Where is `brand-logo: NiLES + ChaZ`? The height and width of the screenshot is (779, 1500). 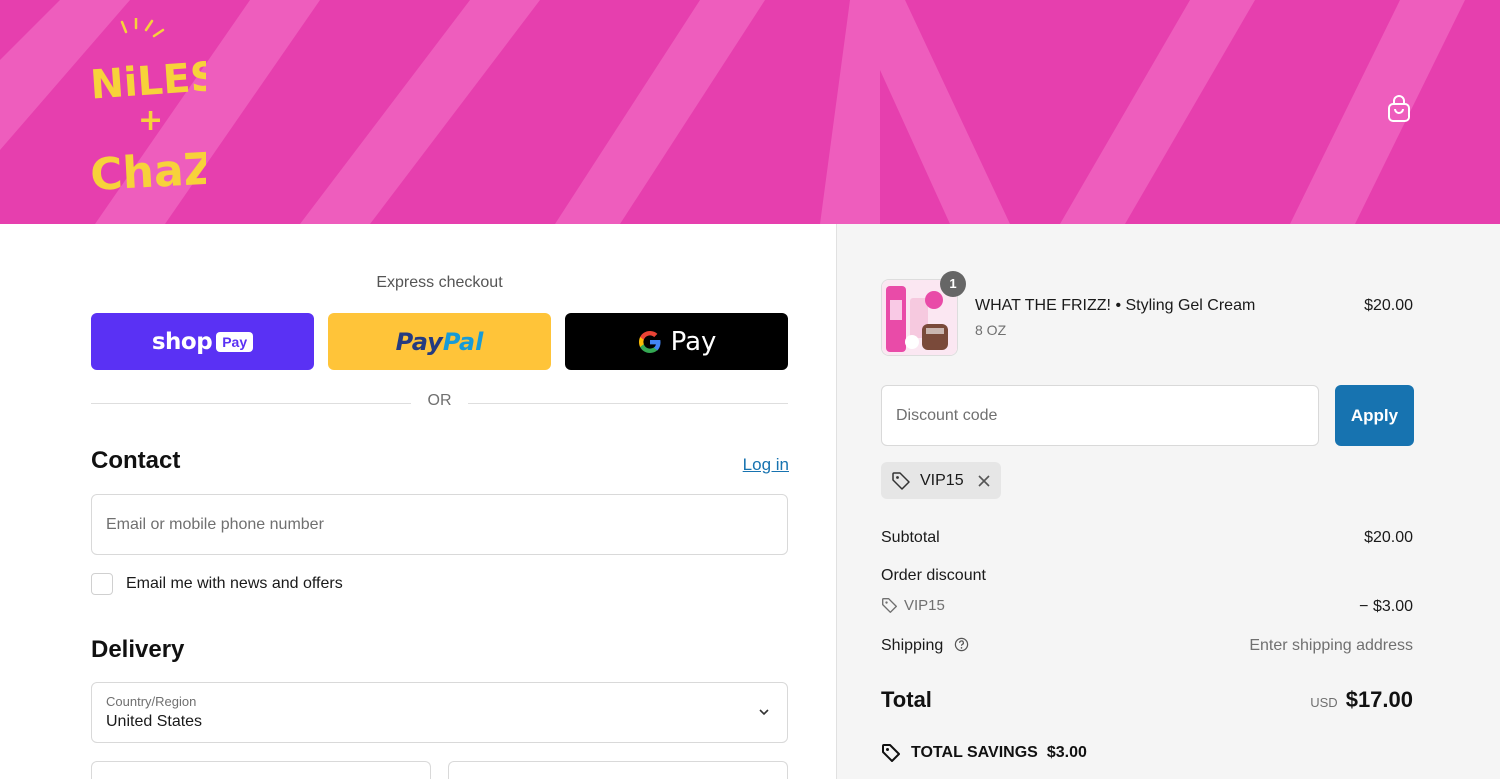
brand-logo: NiLES + ChaZ is located at coordinates (147, 109).